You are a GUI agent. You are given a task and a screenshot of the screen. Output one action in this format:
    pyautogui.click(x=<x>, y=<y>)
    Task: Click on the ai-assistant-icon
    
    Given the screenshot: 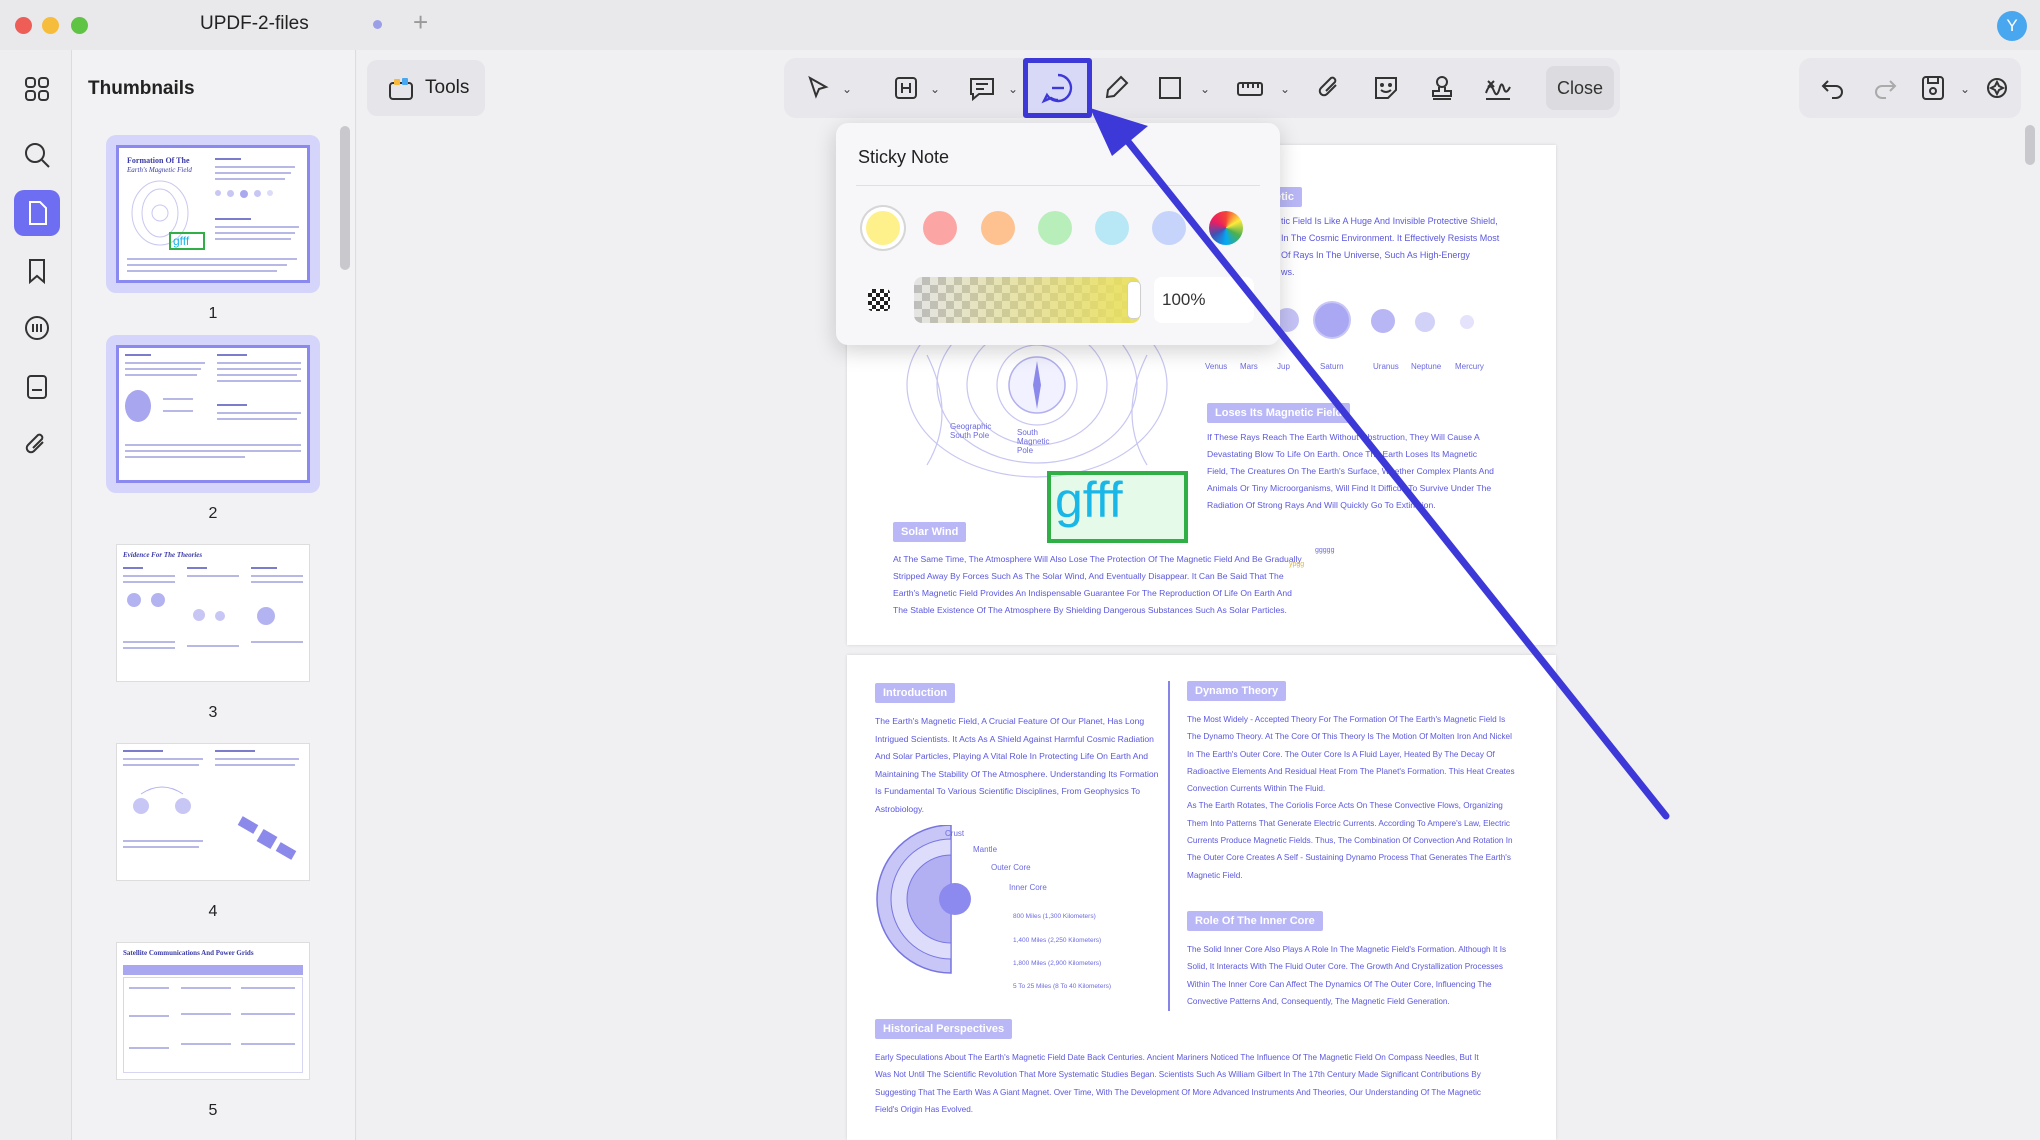 What is the action you would take?
    pyautogui.click(x=1997, y=88)
    